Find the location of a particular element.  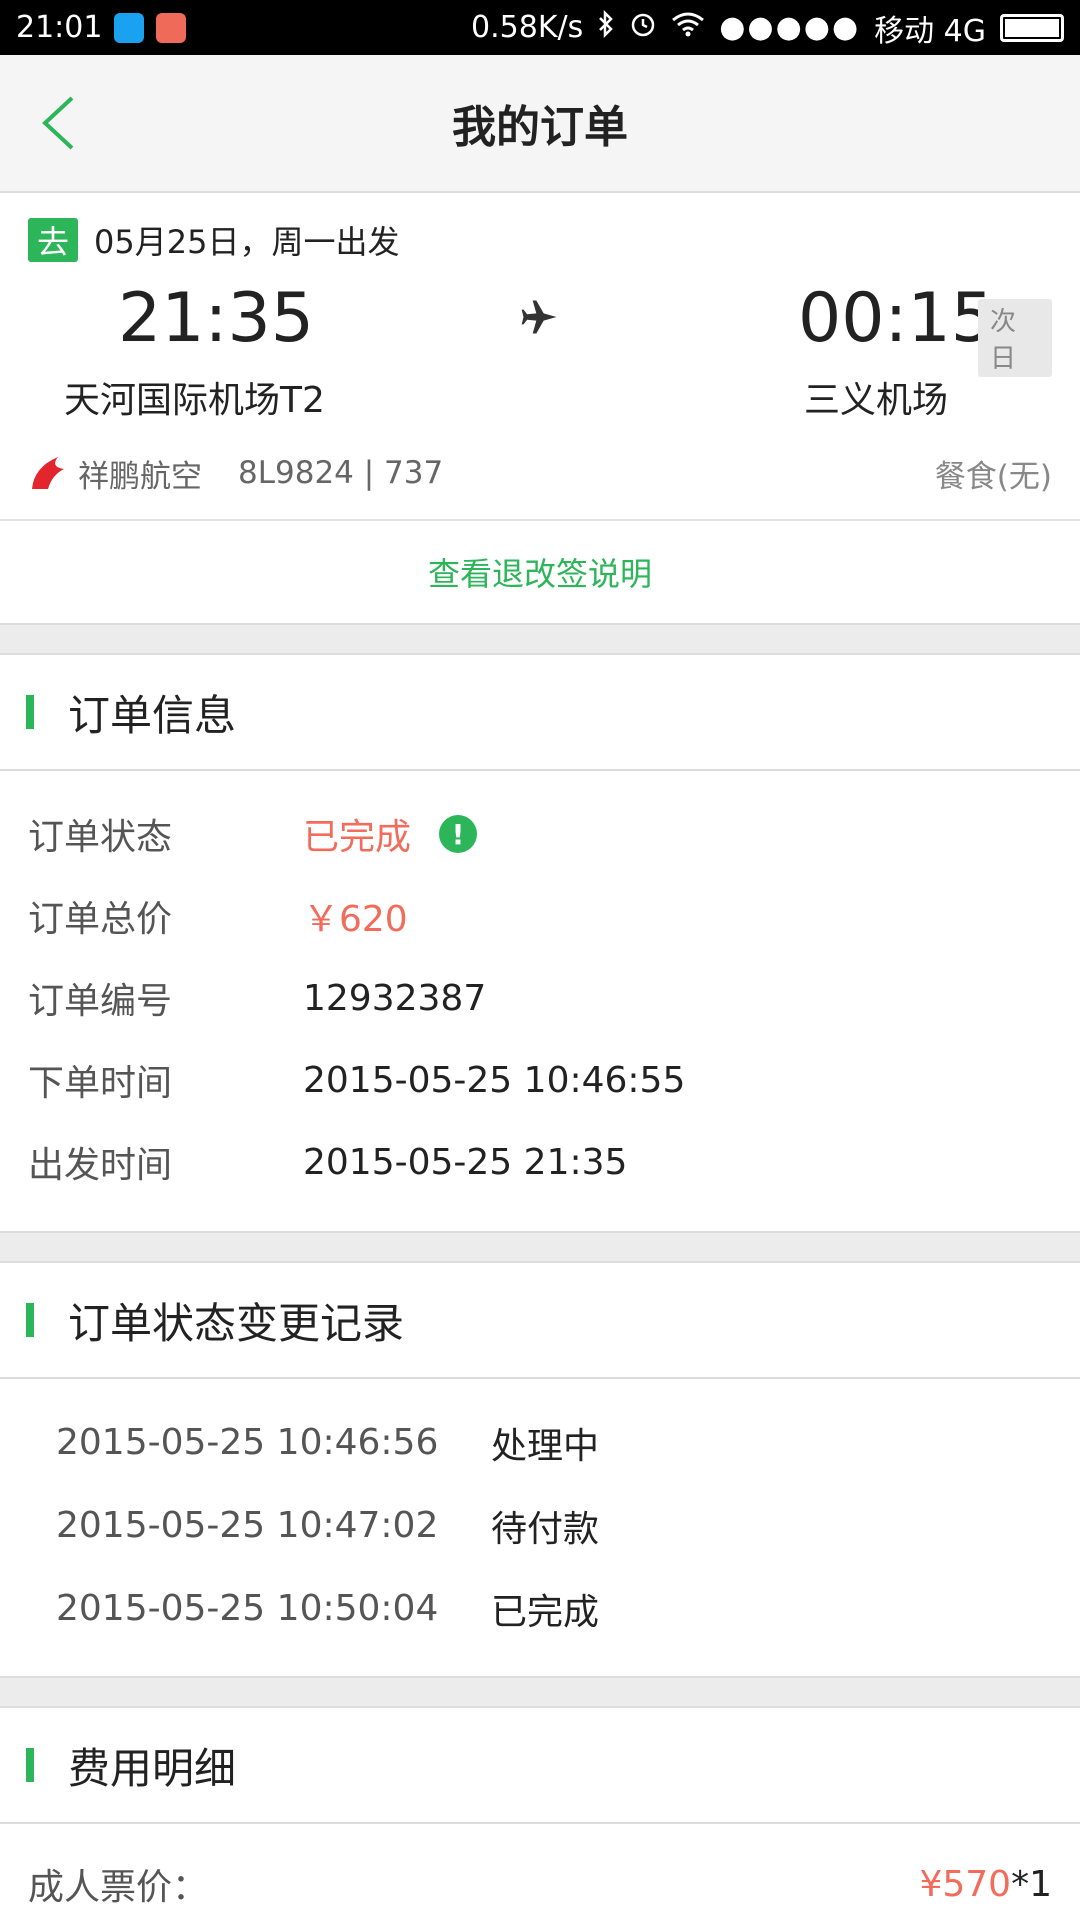

departure-time-row: 出发时间 2015-05-25 21:35 is located at coordinates (540, 1162).